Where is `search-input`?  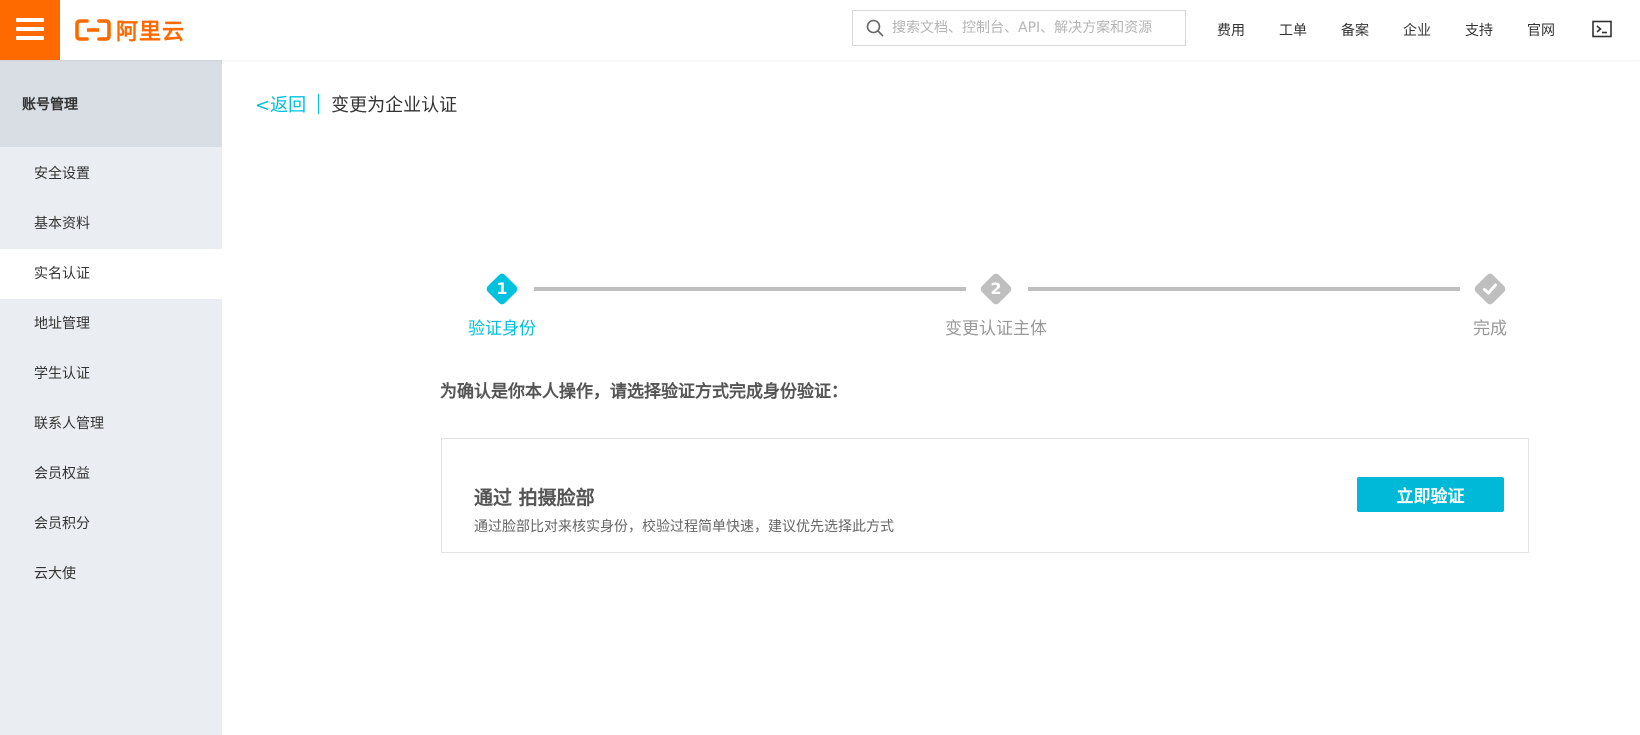
search-input is located at coordinates (1034, 28).